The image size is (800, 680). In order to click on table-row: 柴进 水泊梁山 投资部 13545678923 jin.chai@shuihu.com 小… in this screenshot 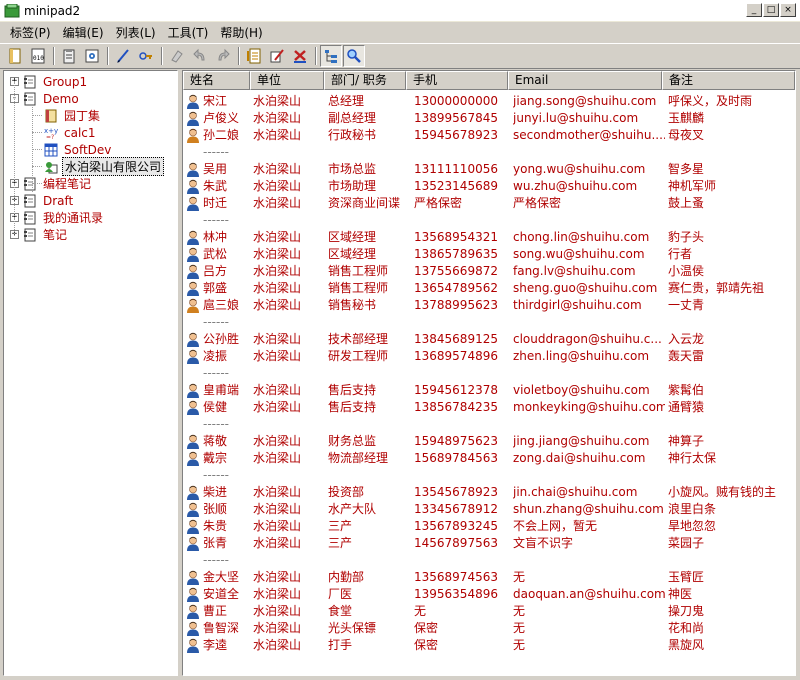, I will do `click(489, 492)`.